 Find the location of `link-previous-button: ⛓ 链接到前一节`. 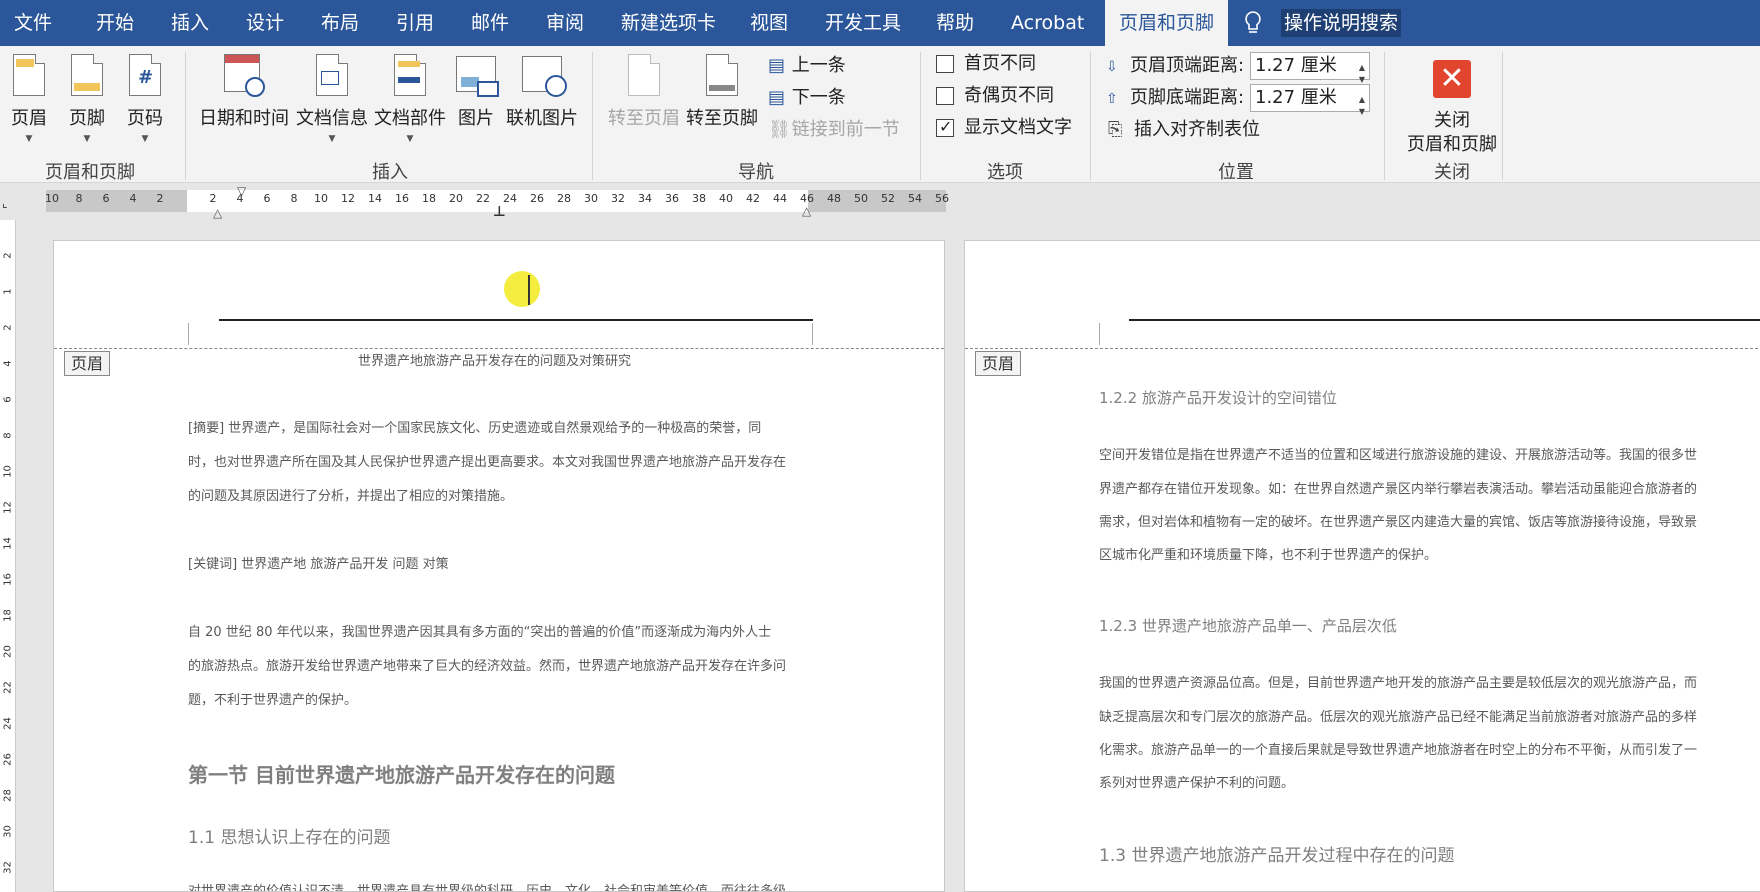

link-previous-button: ⛓ 链接到前一节 is located at coordinates (834, 130).